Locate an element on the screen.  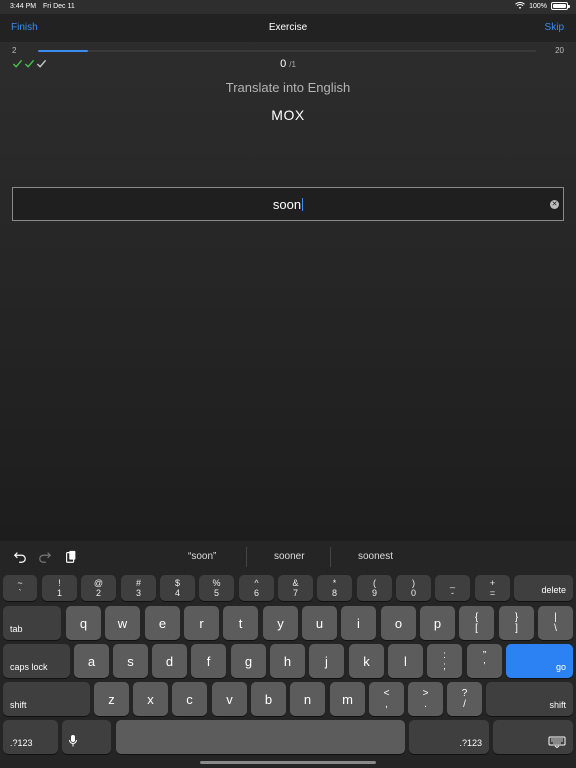
key-o: o is located at coordinates (398, 623).